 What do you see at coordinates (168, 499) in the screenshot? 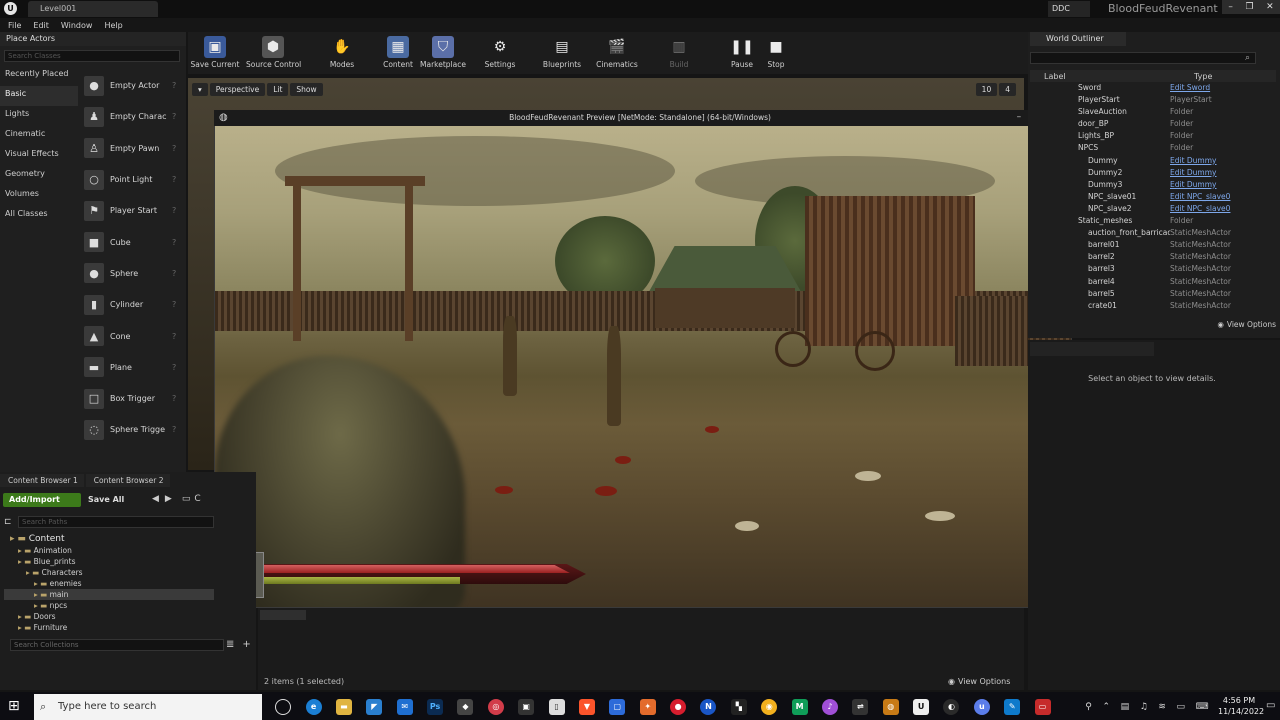
I see `forward-arrow-icon: ▶` at bounding box center [168, 499].